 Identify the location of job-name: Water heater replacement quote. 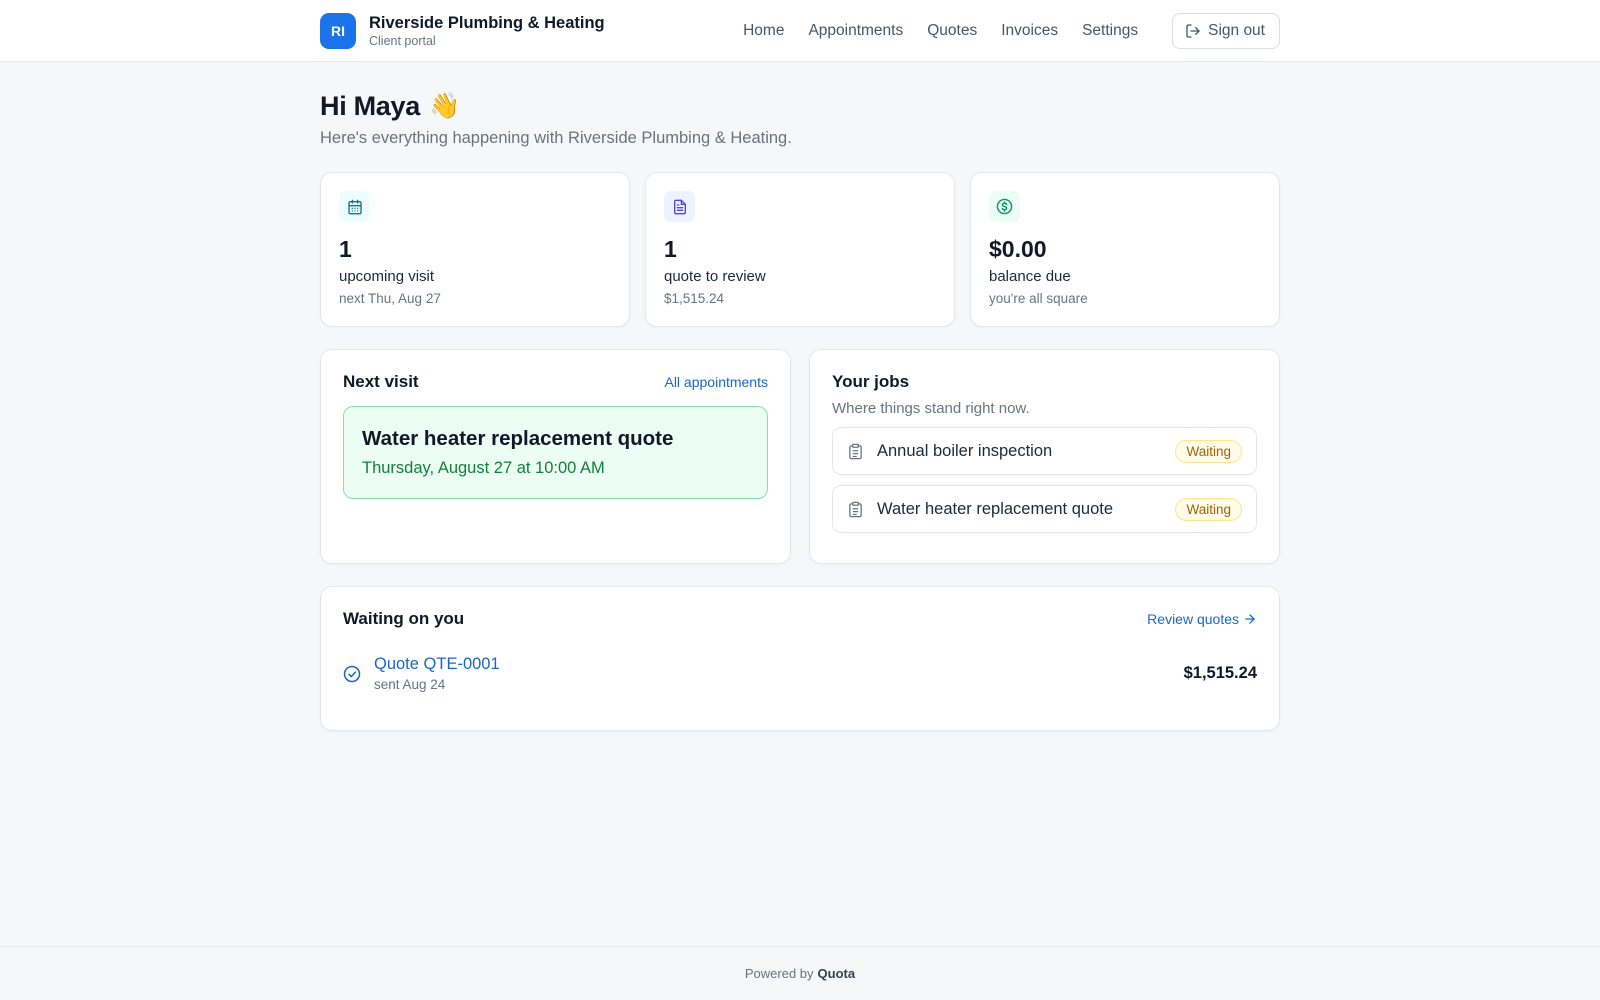
(995, 508).